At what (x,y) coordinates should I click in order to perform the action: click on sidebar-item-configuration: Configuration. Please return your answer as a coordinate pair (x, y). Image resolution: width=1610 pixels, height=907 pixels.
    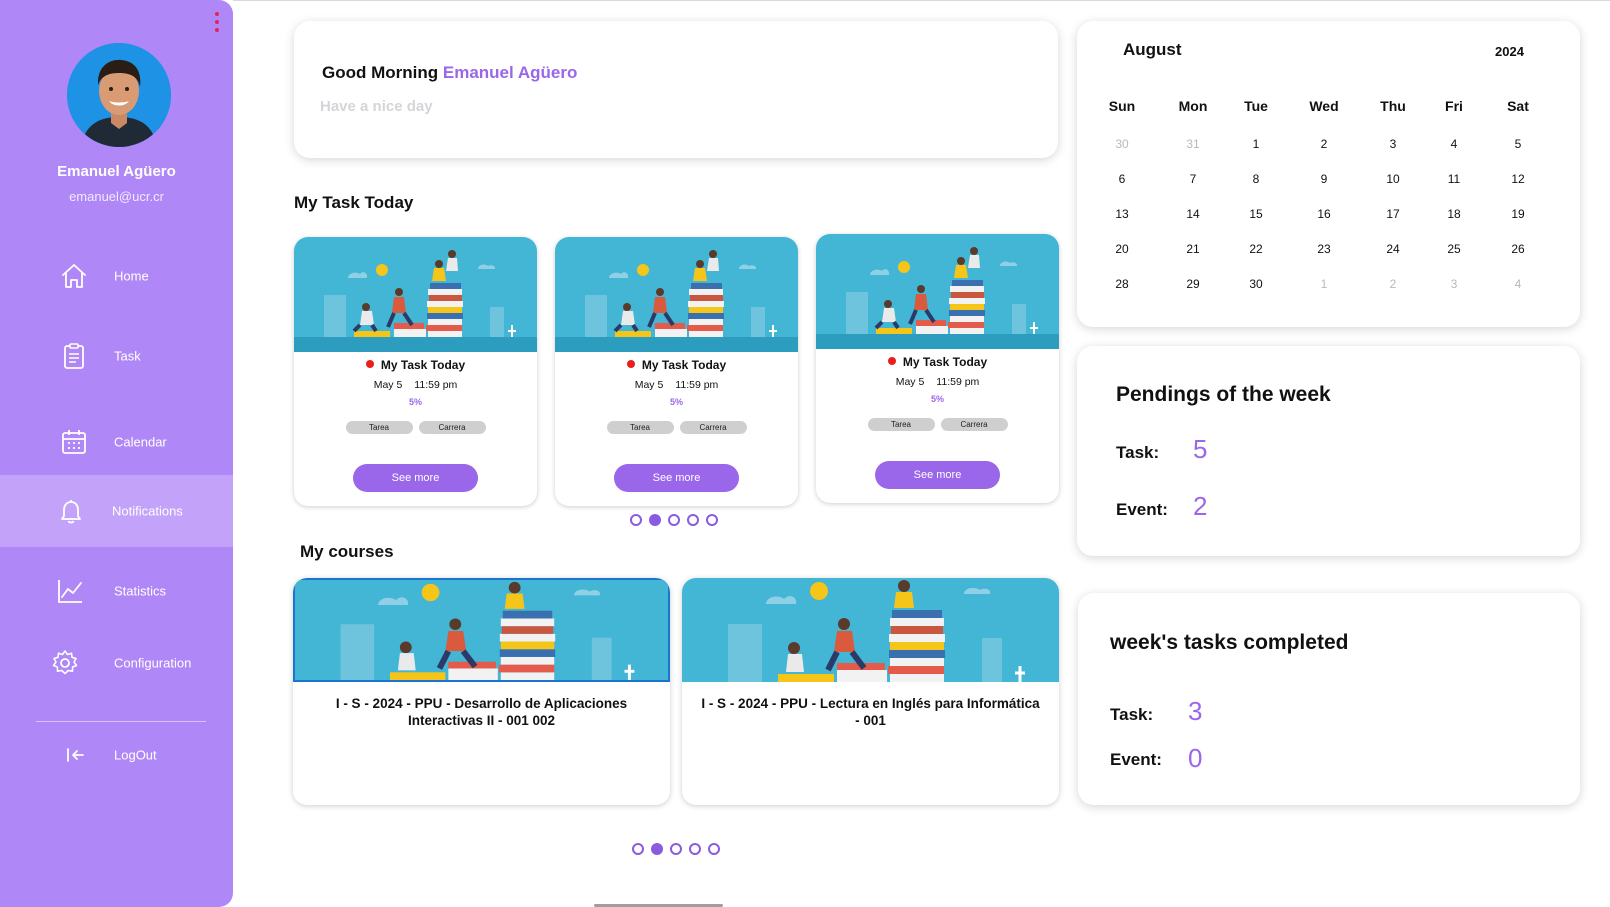
    Looking at the image, I should click on (116, 663).